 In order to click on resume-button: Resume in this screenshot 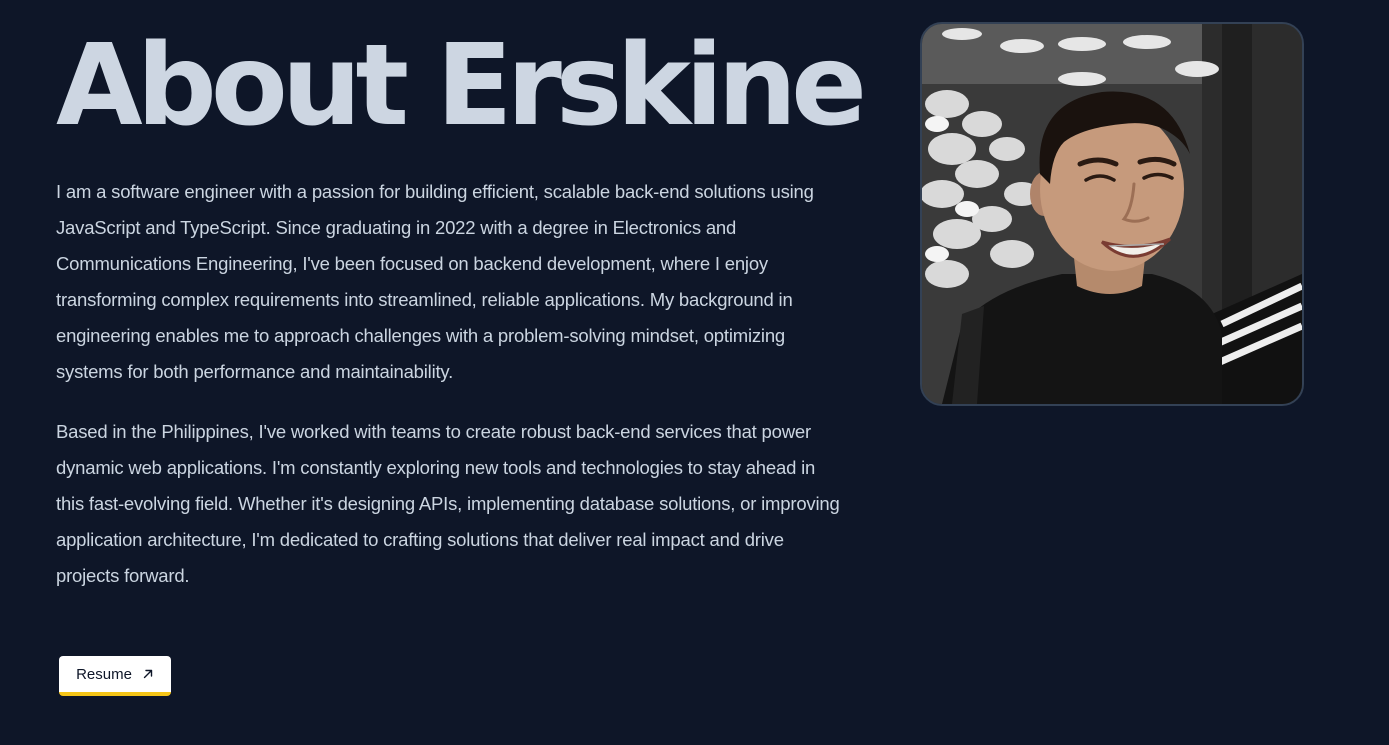, I will do `click(115, 676)`.